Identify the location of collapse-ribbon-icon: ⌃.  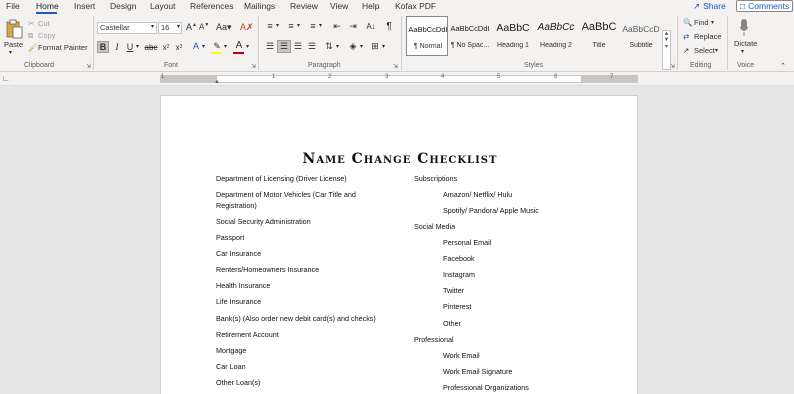
(783, 66).